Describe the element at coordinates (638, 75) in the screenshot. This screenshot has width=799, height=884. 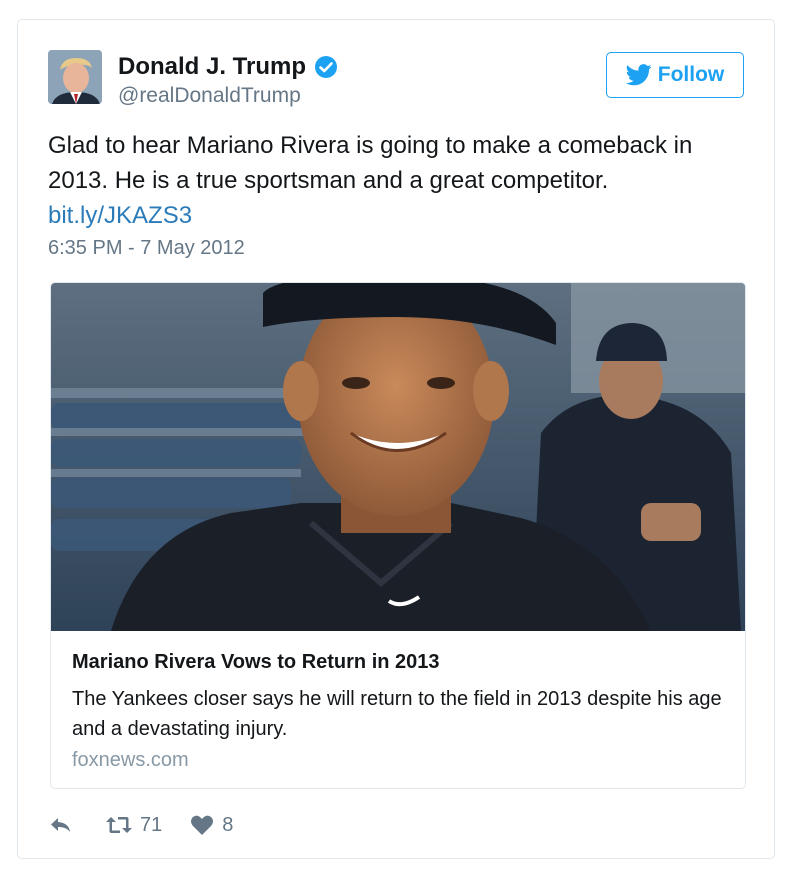
I see `twitter-bird-icon` at that location.